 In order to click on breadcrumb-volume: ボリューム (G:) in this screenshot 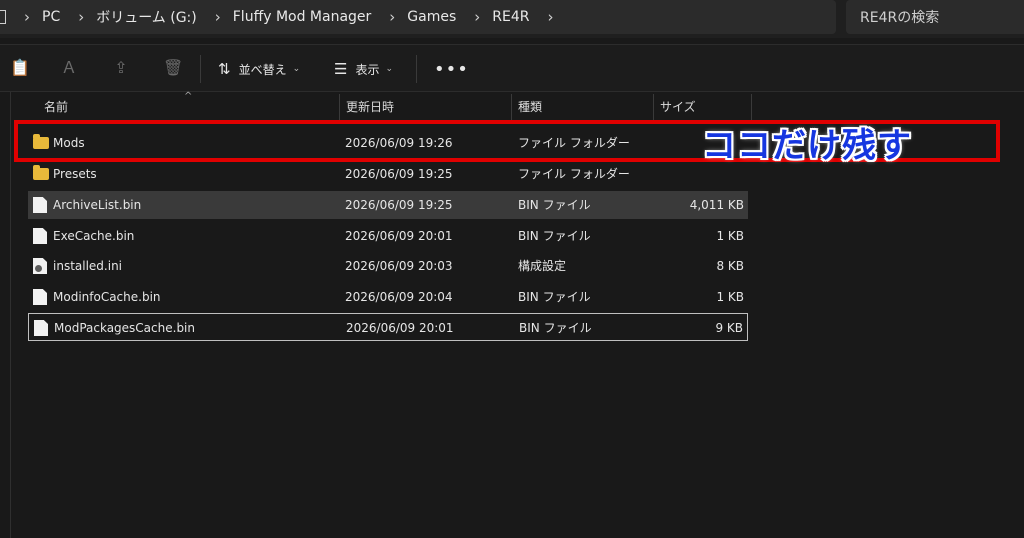, I will do `click(146, 17)`.